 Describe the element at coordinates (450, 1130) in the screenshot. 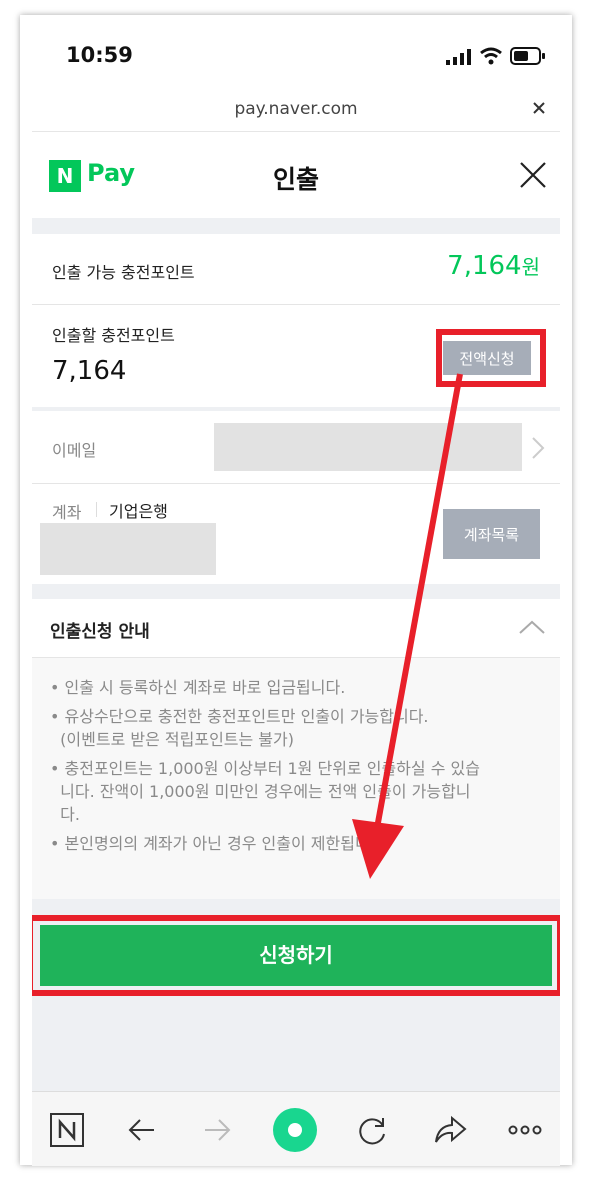

I see `share-icon` at that location.